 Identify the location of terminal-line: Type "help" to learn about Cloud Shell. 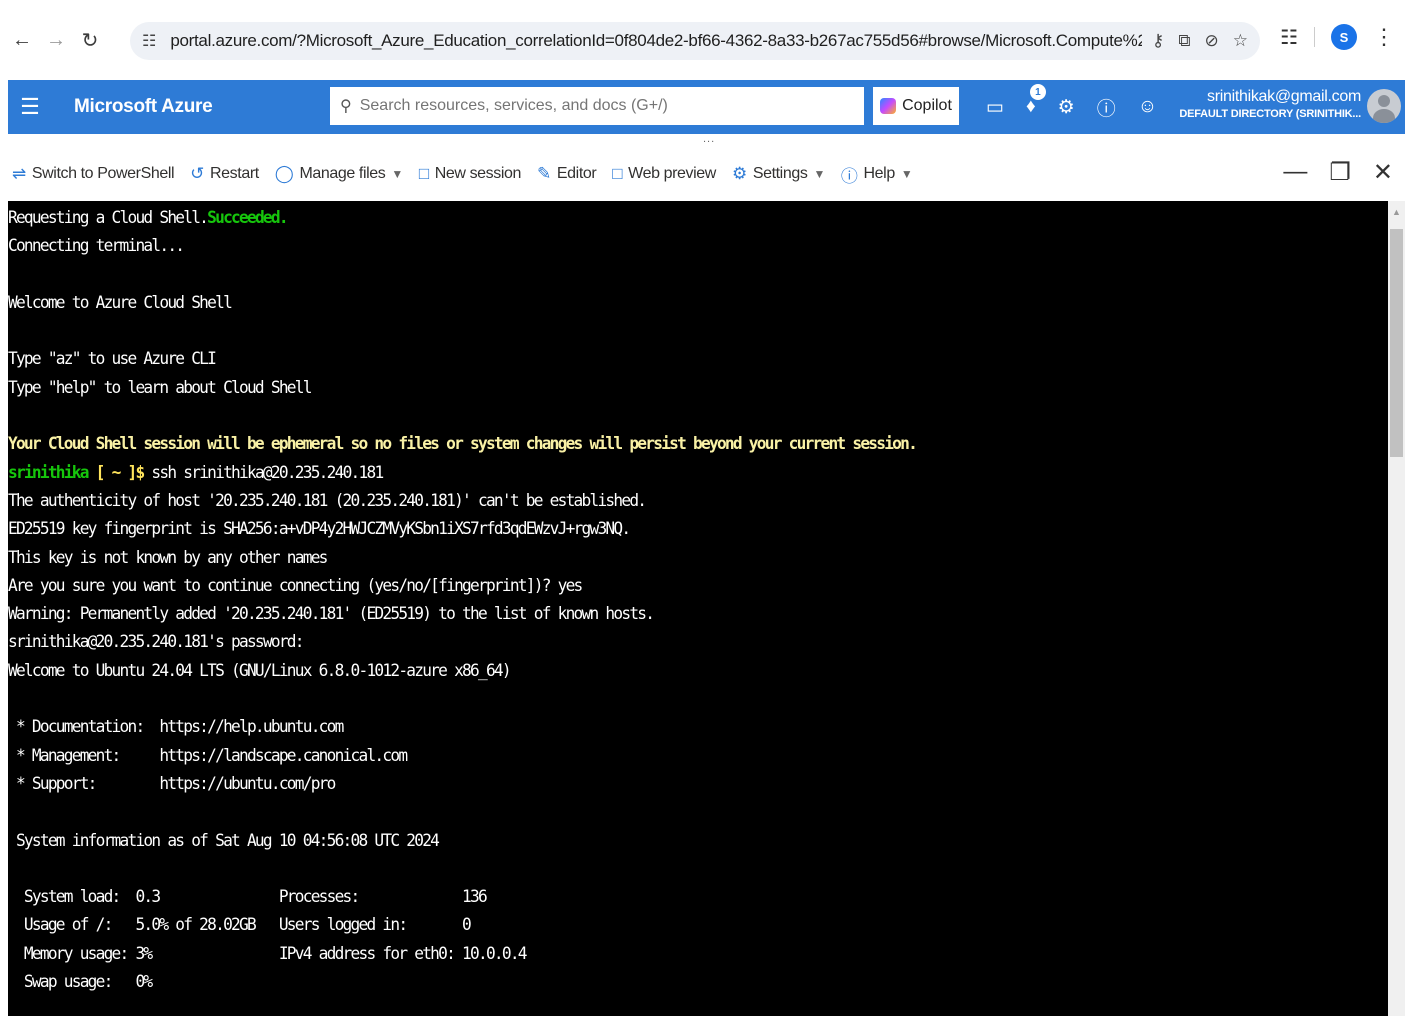
(160, 387).